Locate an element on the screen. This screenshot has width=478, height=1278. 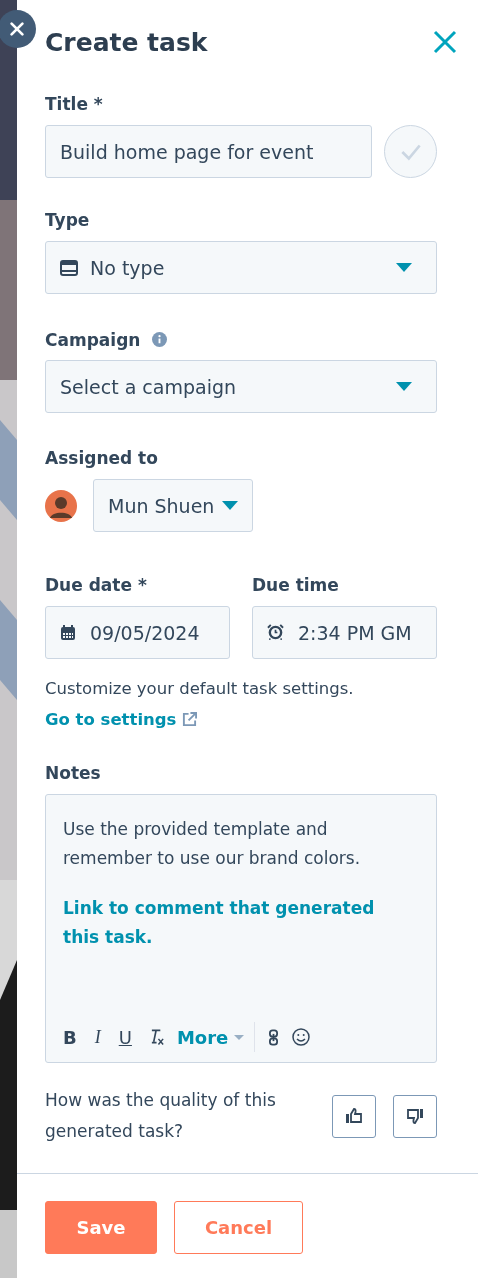
helper-text: Customize your default task settings. Go to settings is located at coordinates (200, 704).